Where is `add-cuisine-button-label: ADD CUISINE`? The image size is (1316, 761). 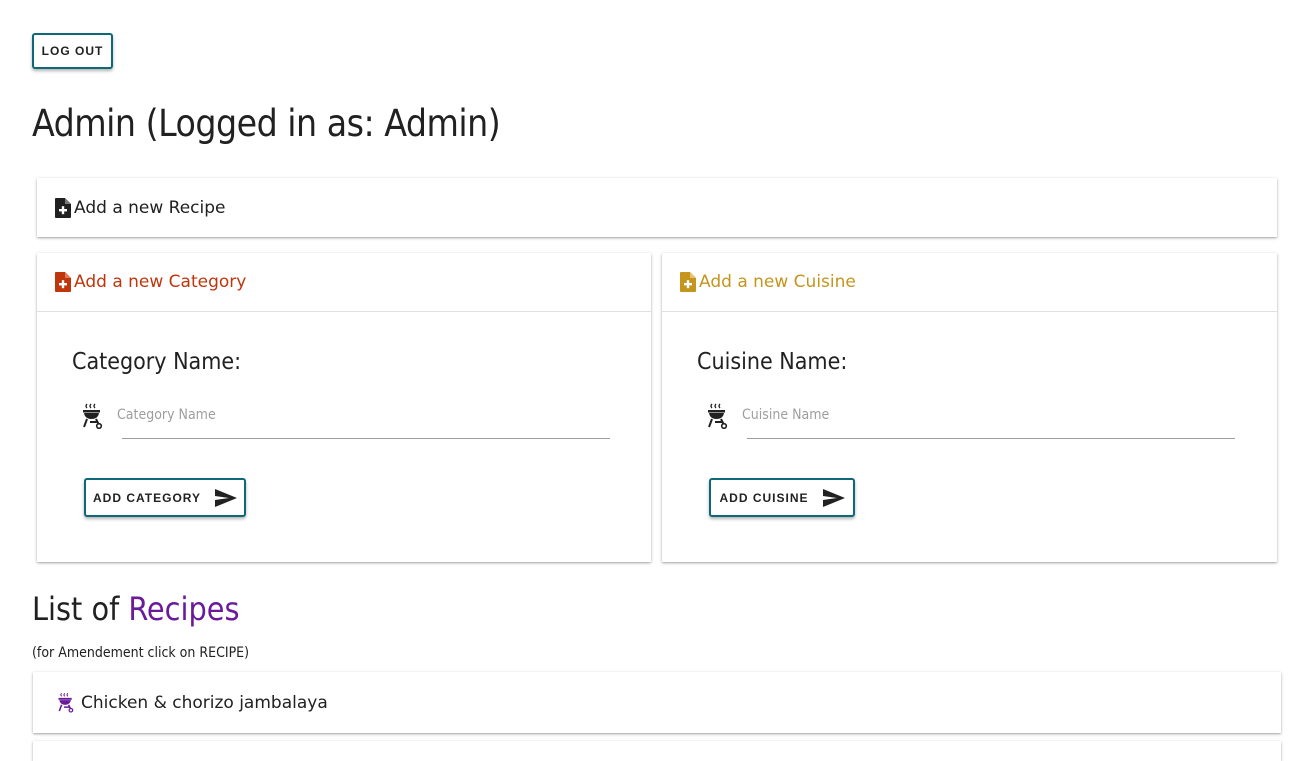 add-cuisine-button-label: ADD CUISINE is located at coordinates (764, 497).